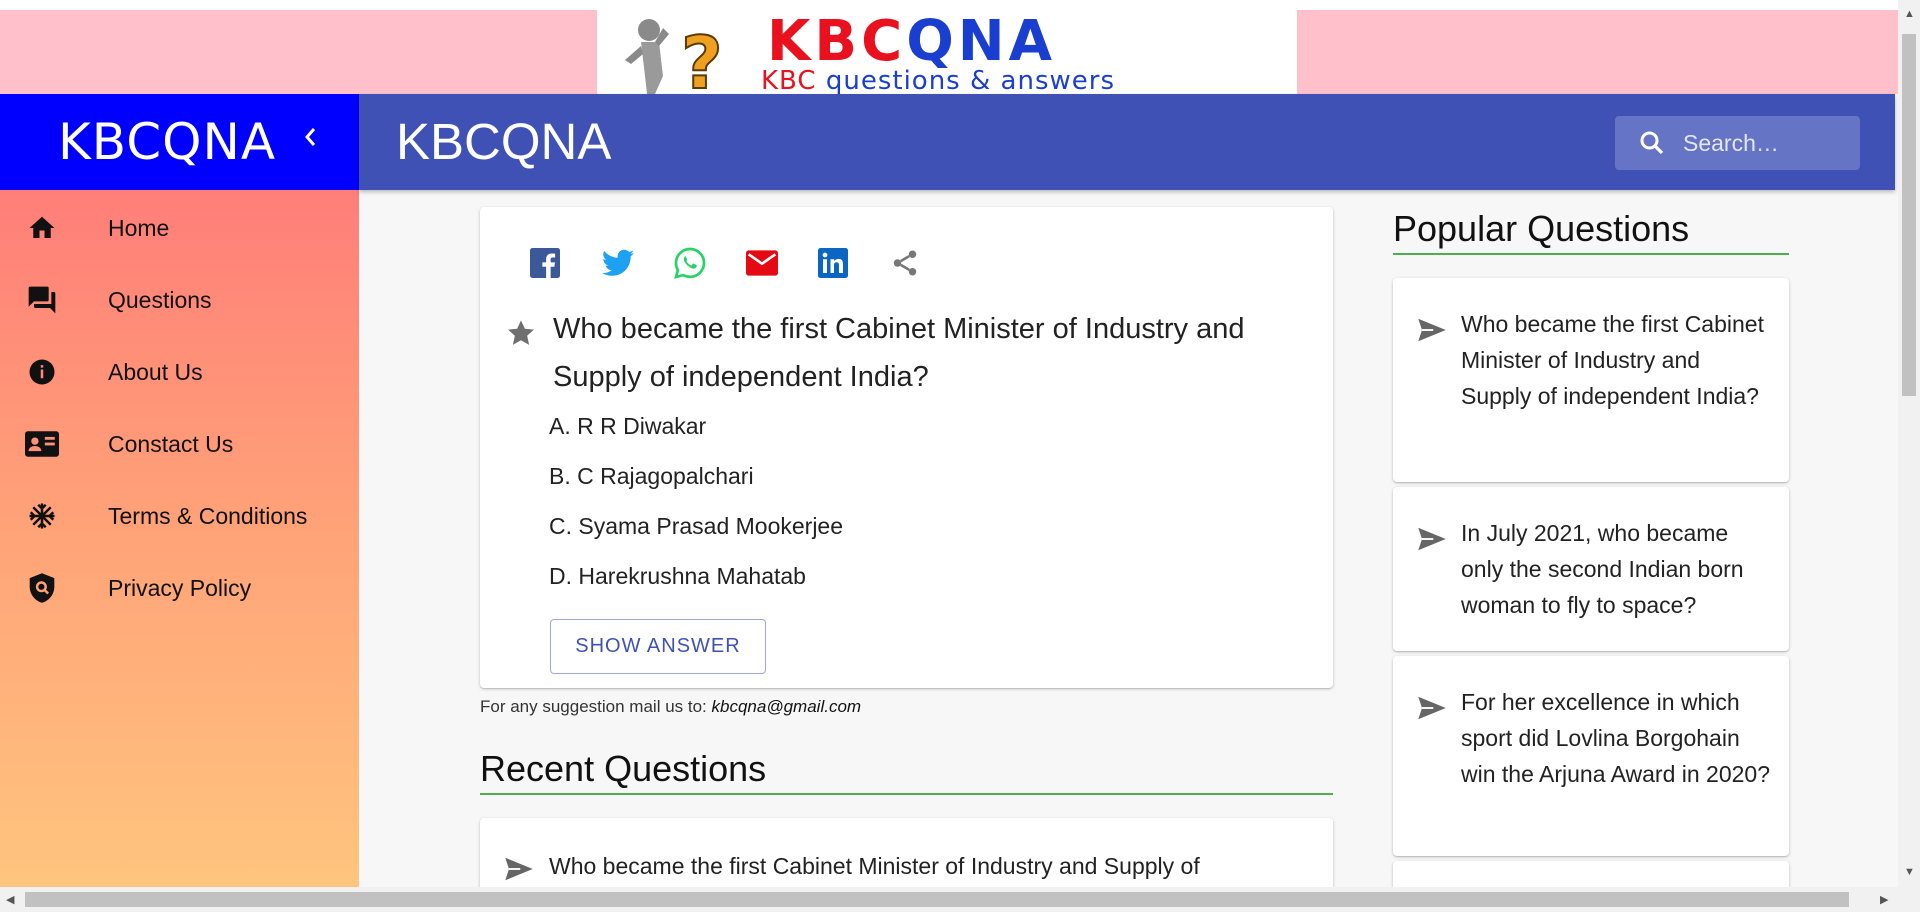 The width and height of the screenshot is (1920, 912). I want to click on chevron-left-icon, so click(310, 141).